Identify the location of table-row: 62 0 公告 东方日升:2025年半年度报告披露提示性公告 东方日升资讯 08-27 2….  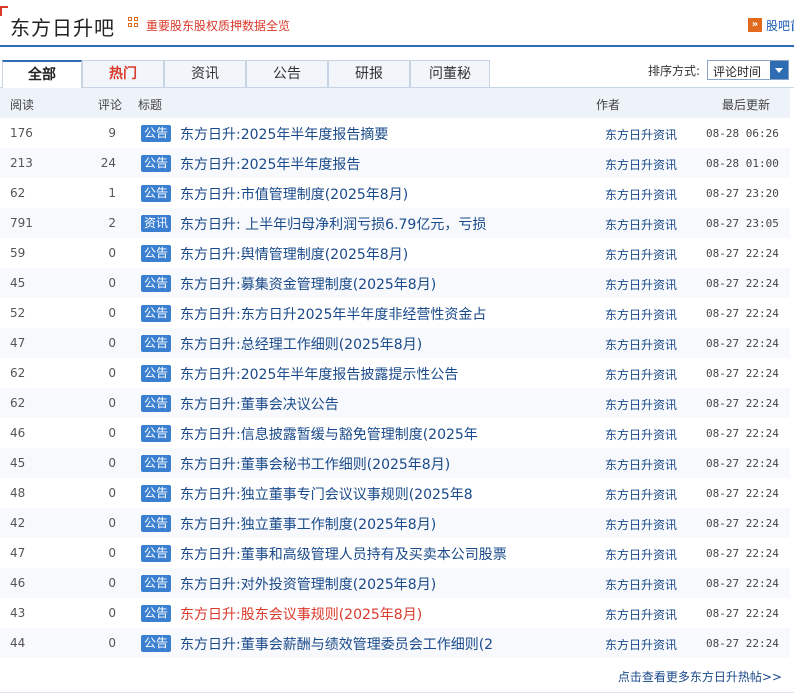
(395, 373).